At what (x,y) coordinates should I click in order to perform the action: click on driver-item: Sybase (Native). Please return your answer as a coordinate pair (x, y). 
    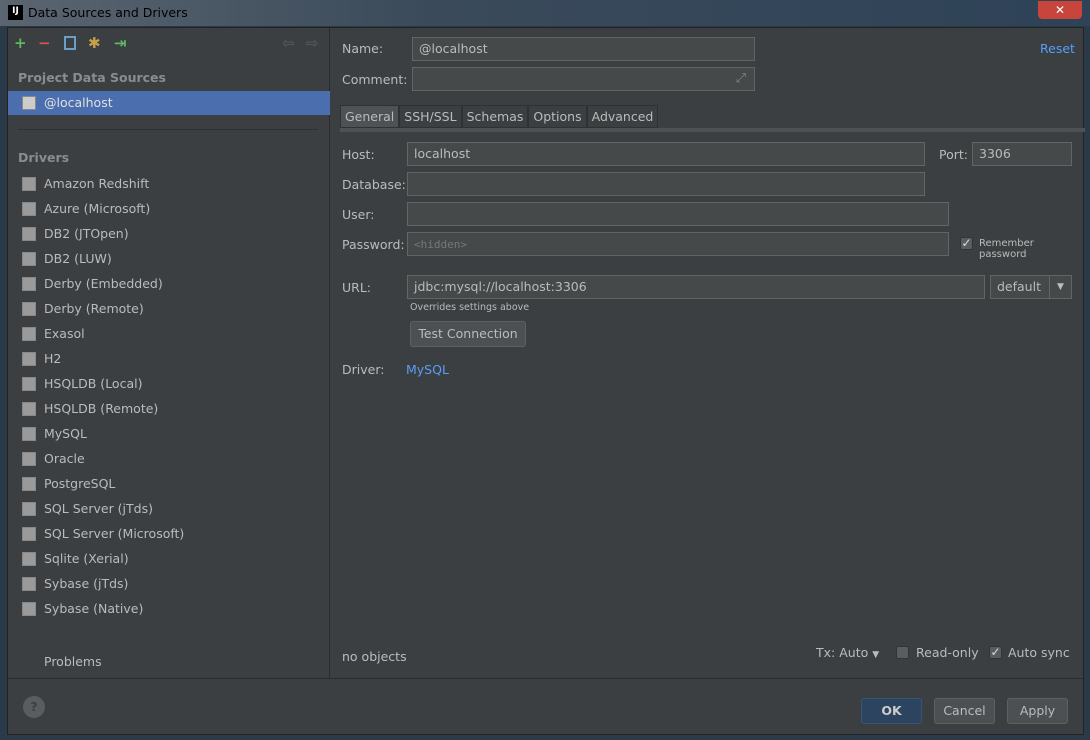
    Looking at the image, I should click on (169, 609).